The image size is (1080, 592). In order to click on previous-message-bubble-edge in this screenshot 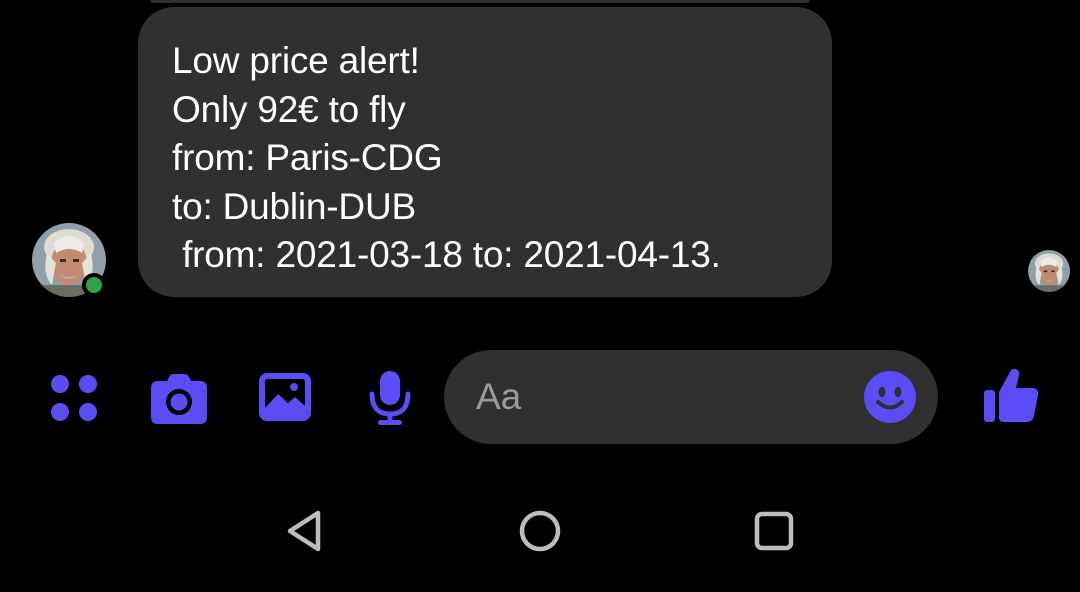, I will do `click(480, 1)`.